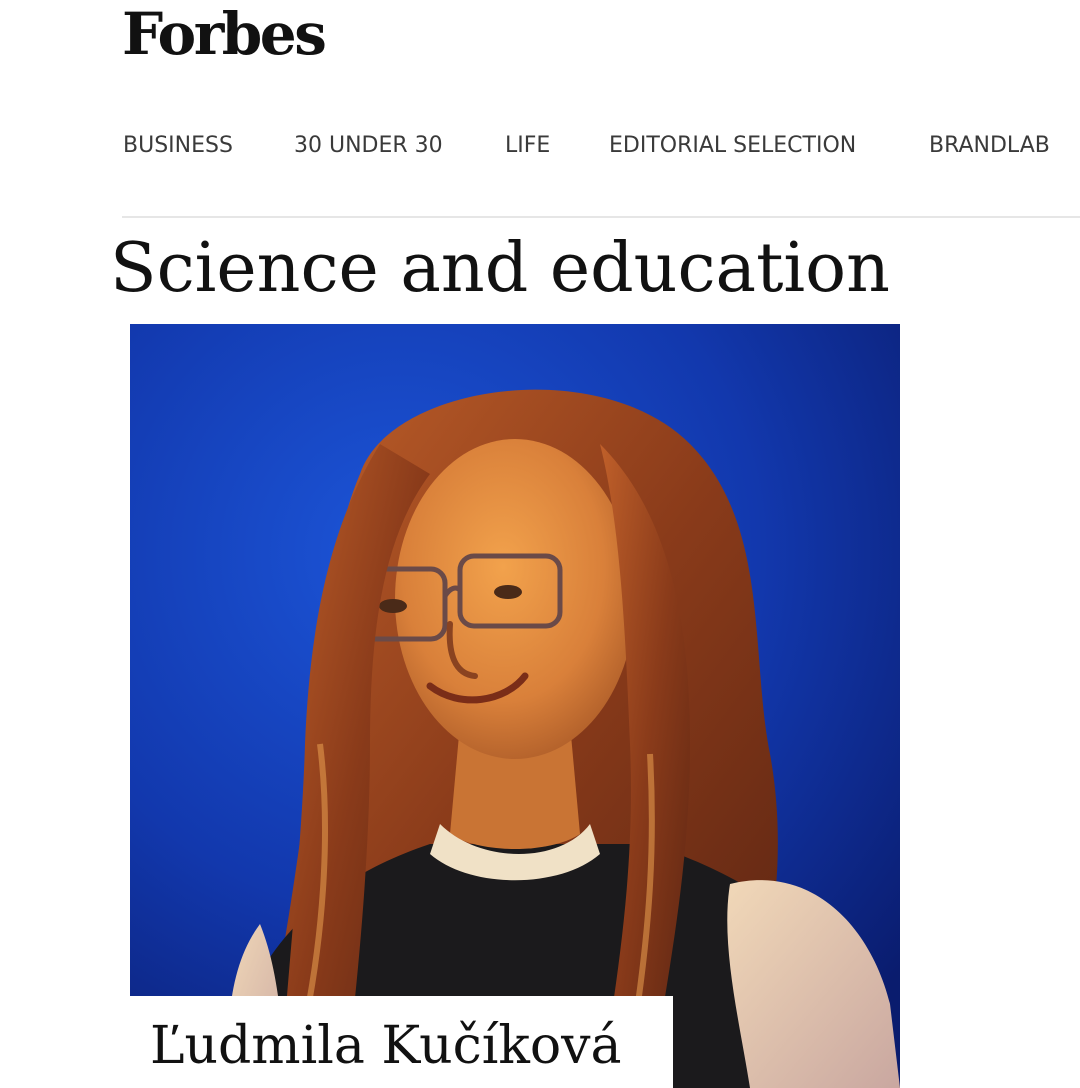 The width and height of the screenshot is (1080, 1088). I want to click on page-title: Science and education, so click(500, 268).